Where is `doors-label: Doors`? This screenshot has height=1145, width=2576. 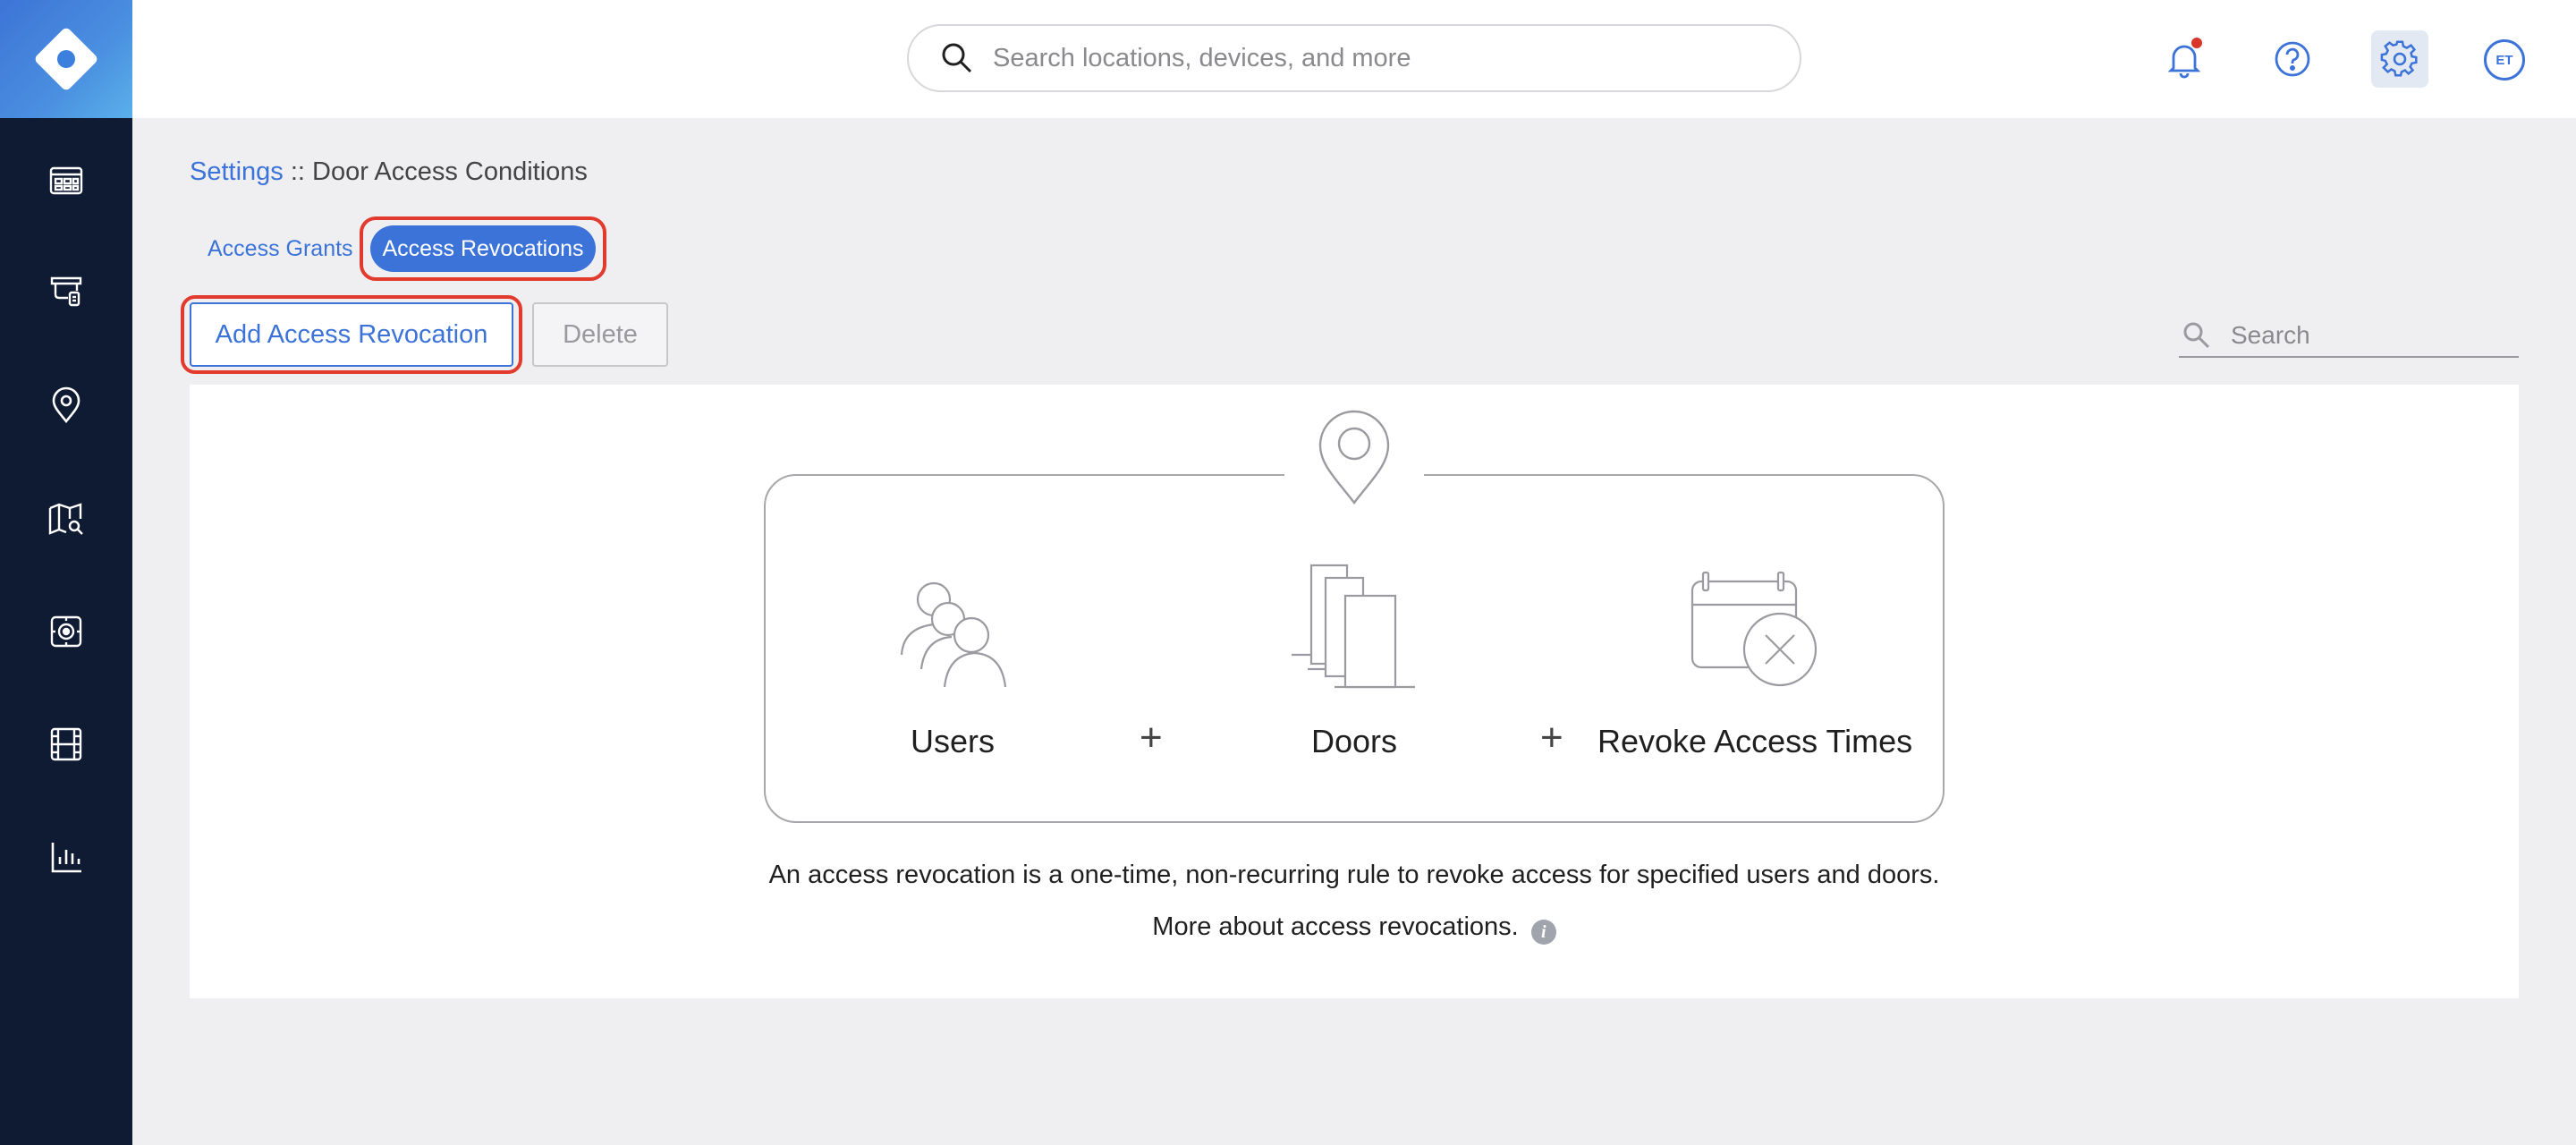 doors-label: Doors is located at coordinates (1354, 741).